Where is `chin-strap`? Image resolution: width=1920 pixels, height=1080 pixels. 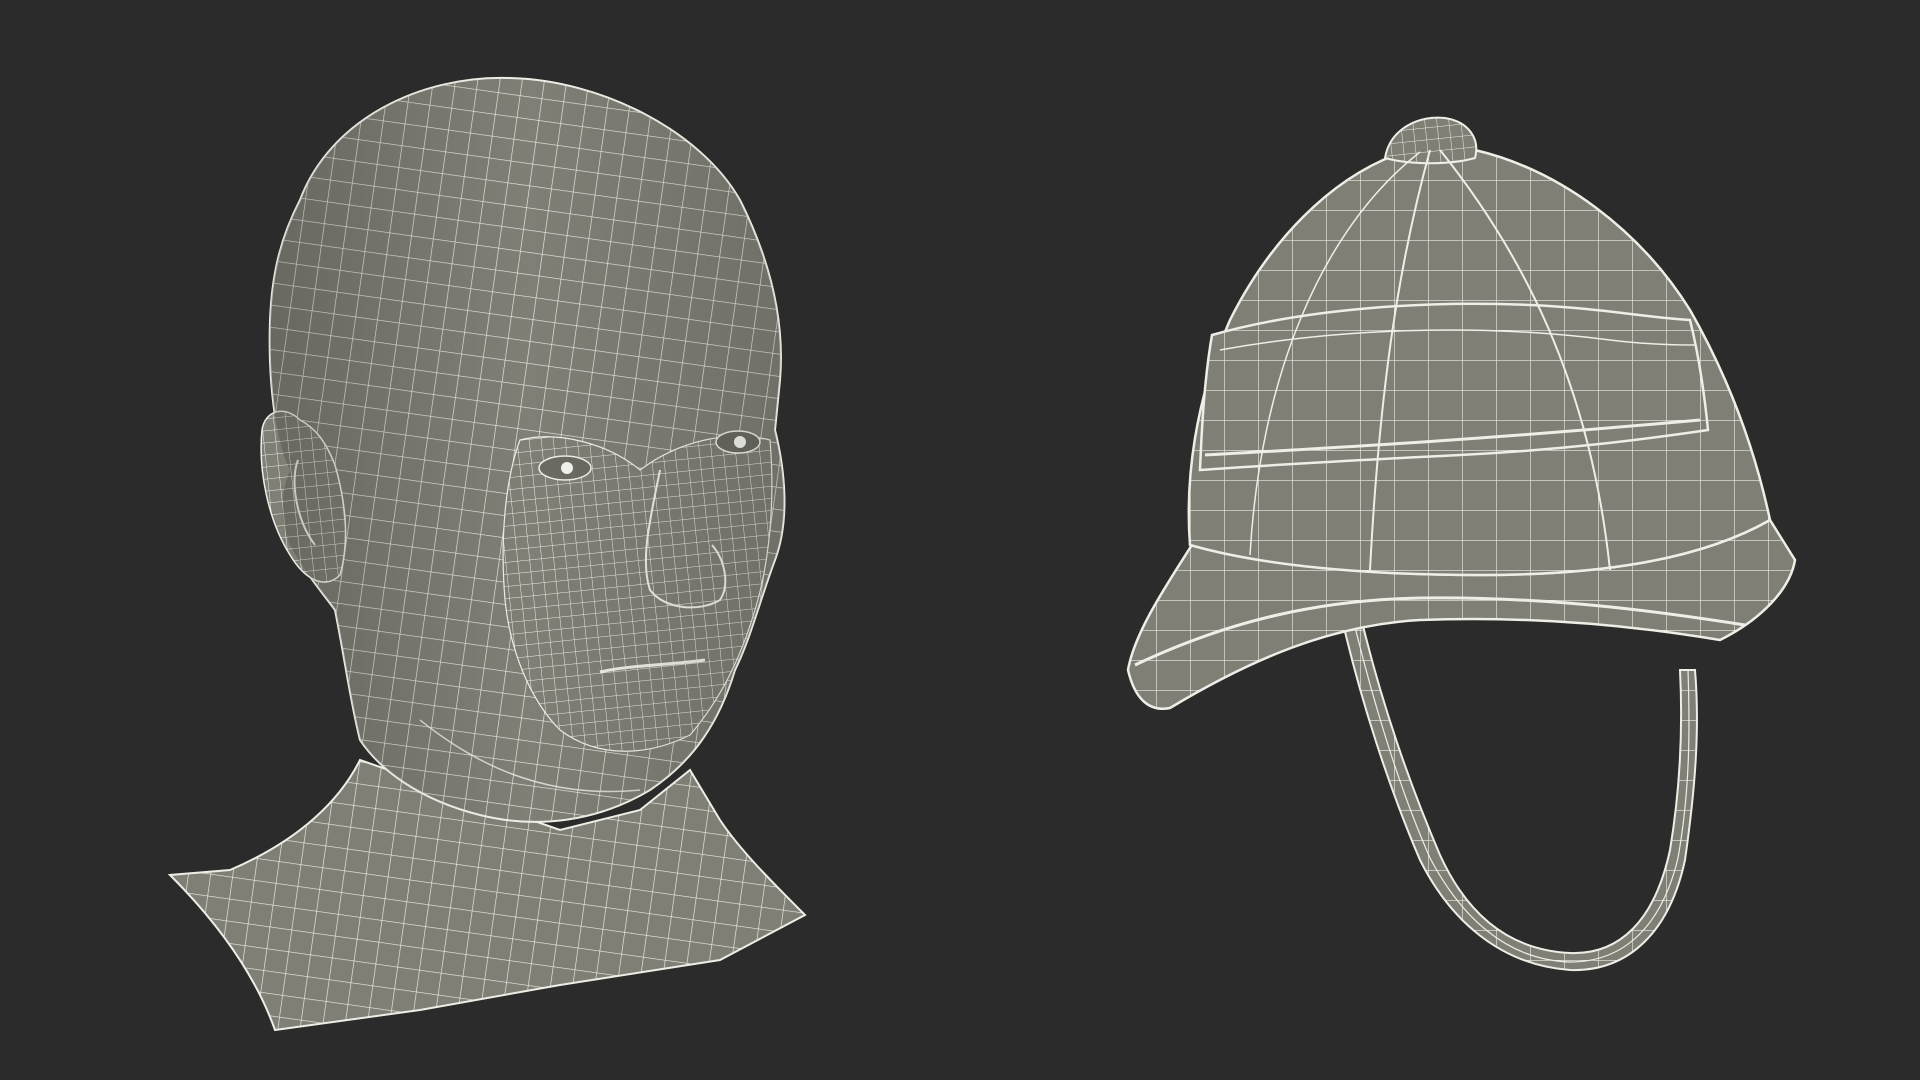
chin-strap is located at coordinates (1518, 787).